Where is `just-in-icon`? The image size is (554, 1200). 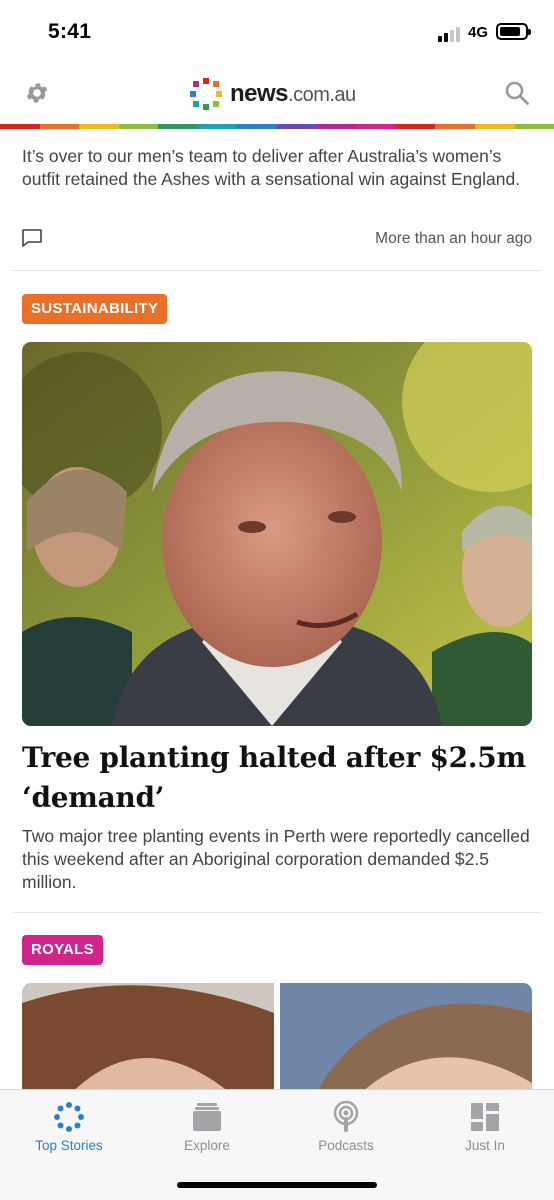
just-in-icon is located at coordinates (485, 1117).